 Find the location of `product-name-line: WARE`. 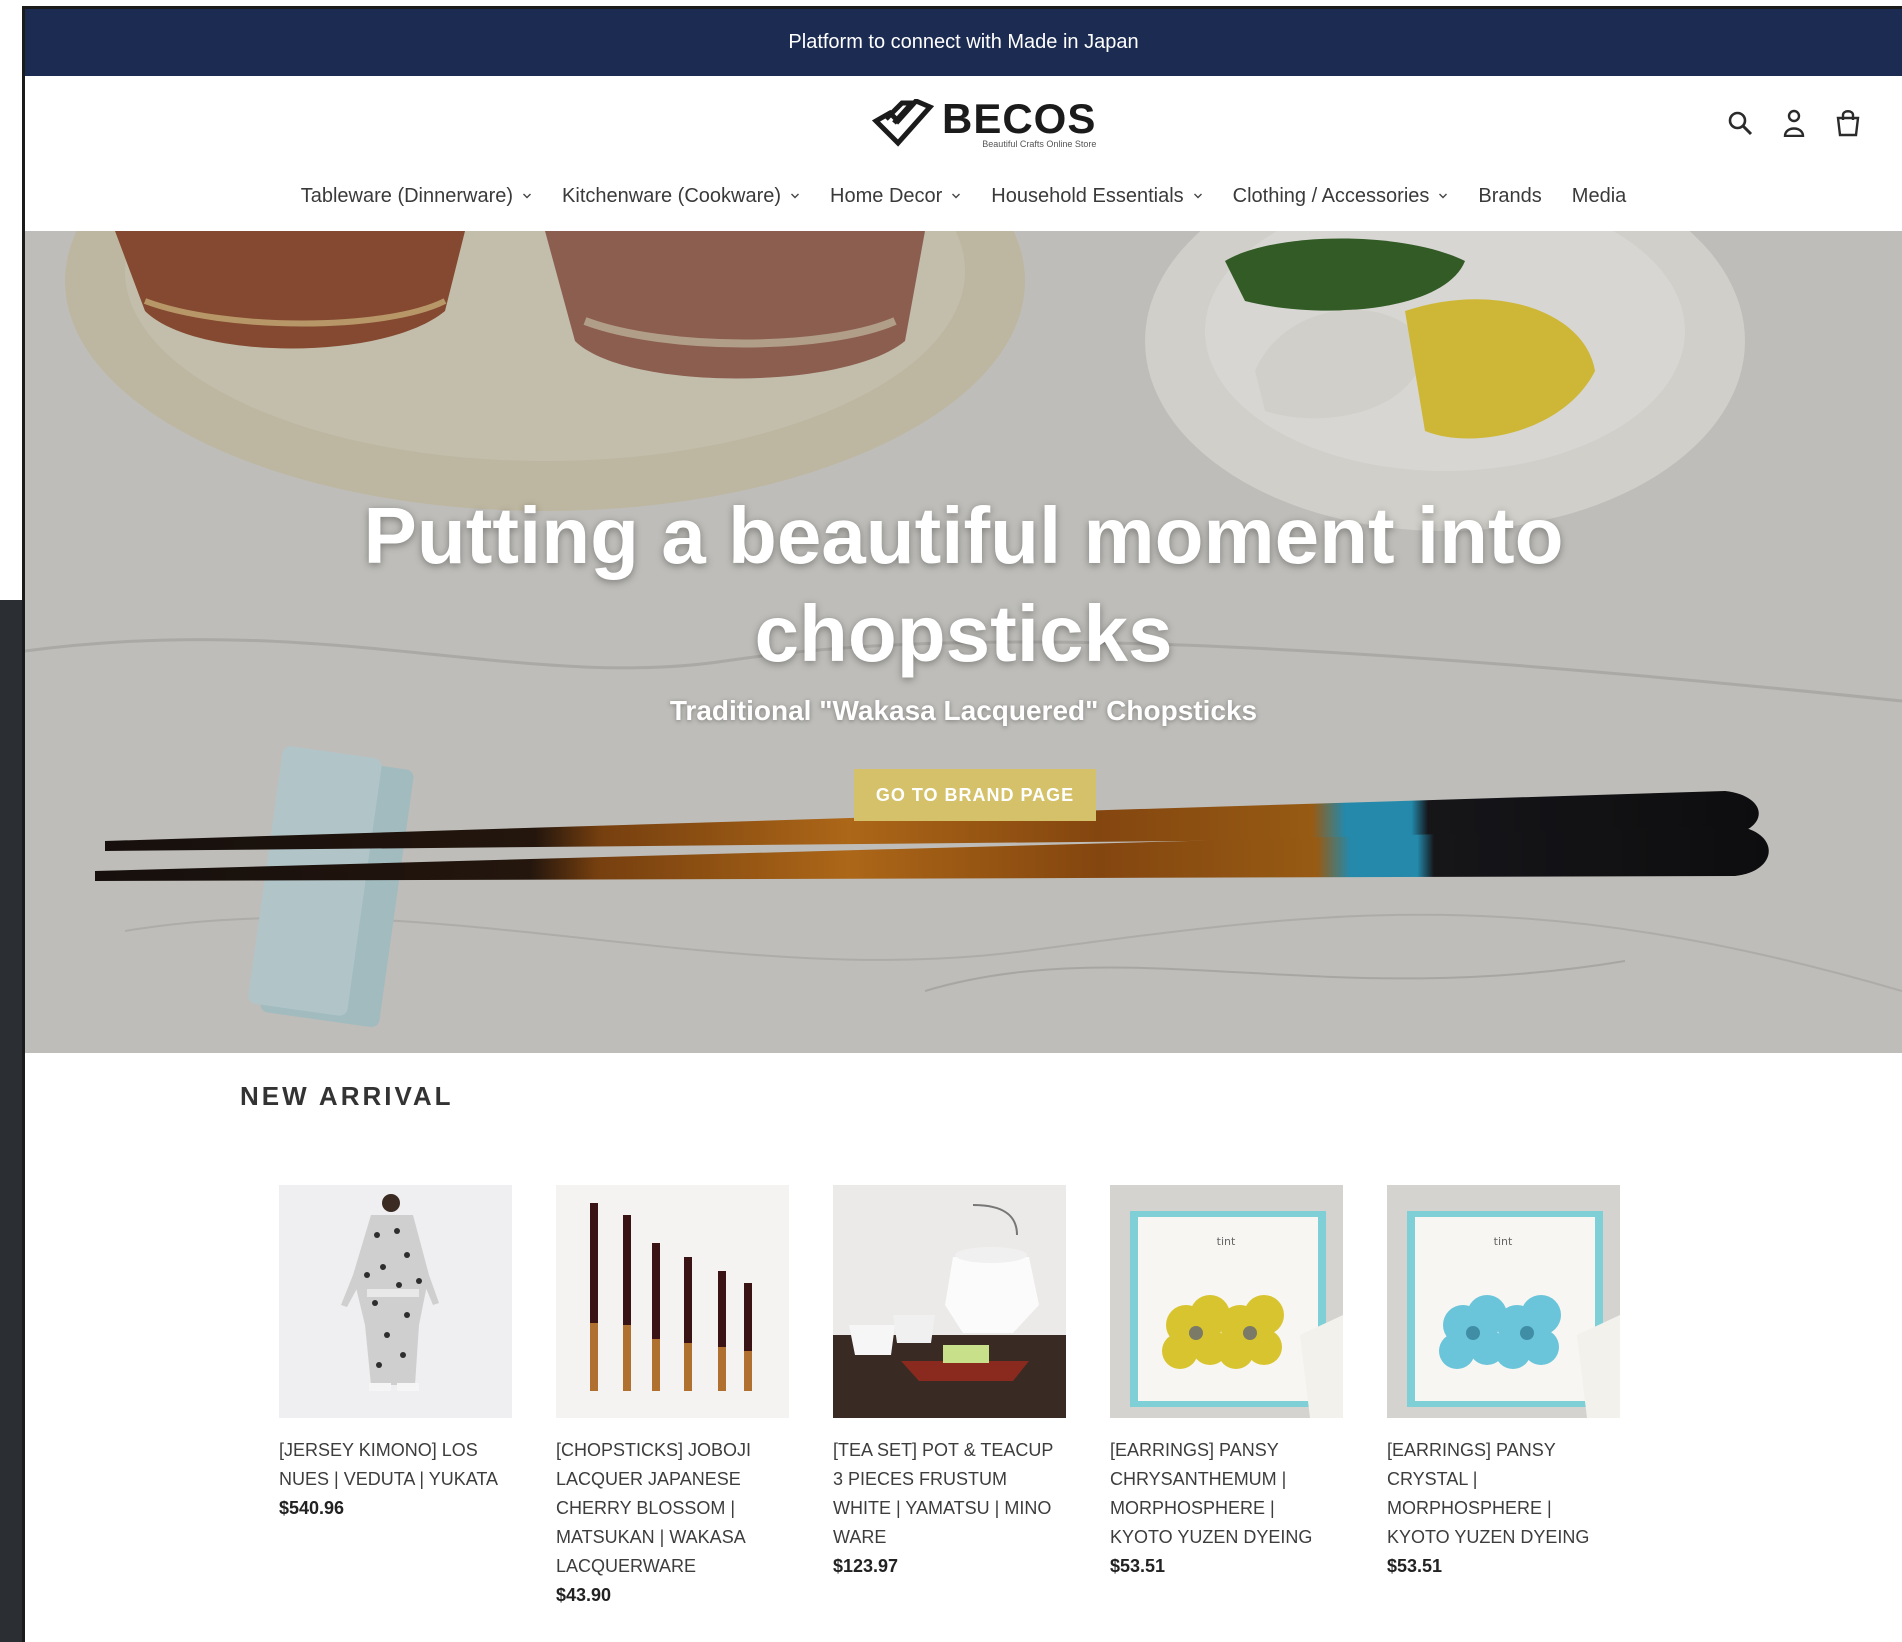

product-name-line: WARE is located at coordinates (860, 1537).